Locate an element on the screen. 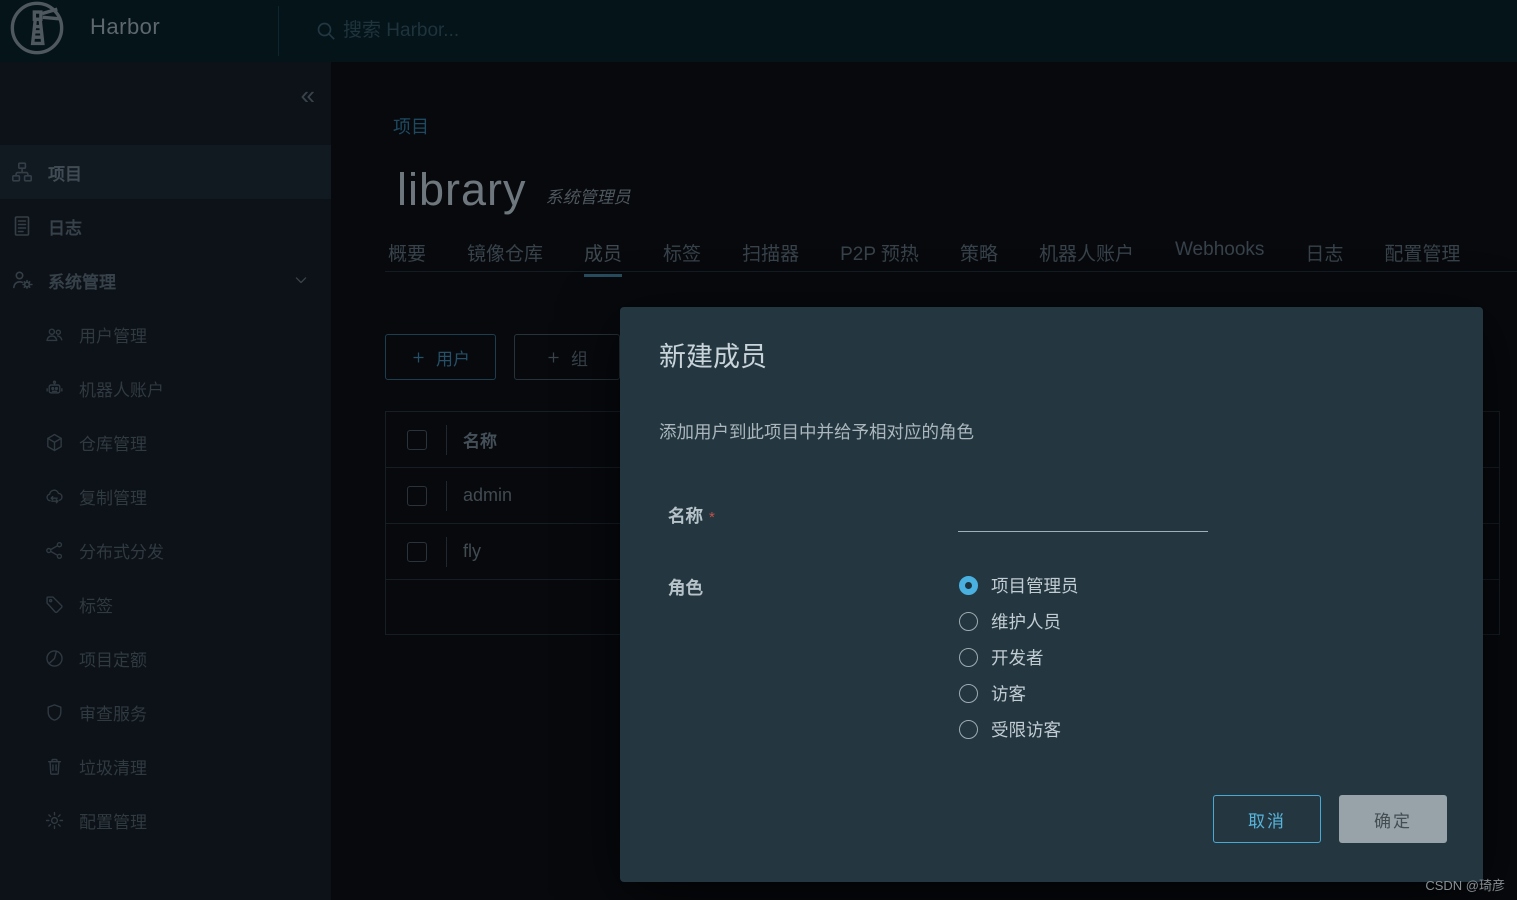 The height and width of the screenshot is (900, 1517). role-field-label: 角色 is located at coordinates (685, 588).